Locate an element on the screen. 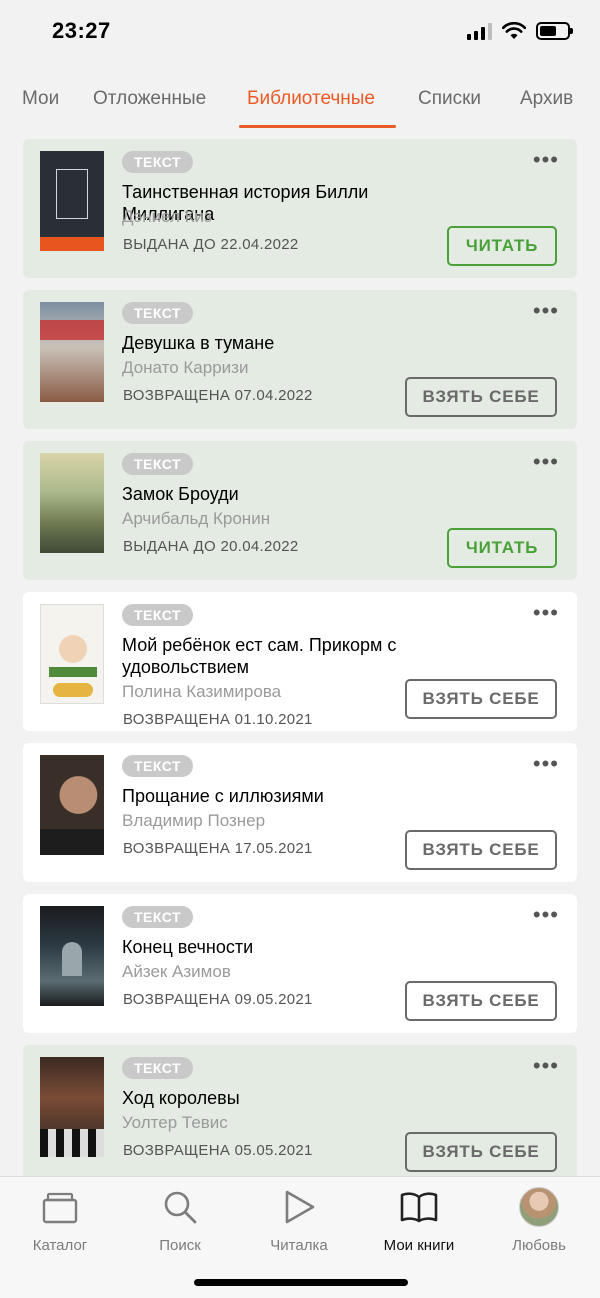 Image resolution: width=600 pixels, height=1298 pixels. nav-search: Поиск is located at coordinates (180, 1220).